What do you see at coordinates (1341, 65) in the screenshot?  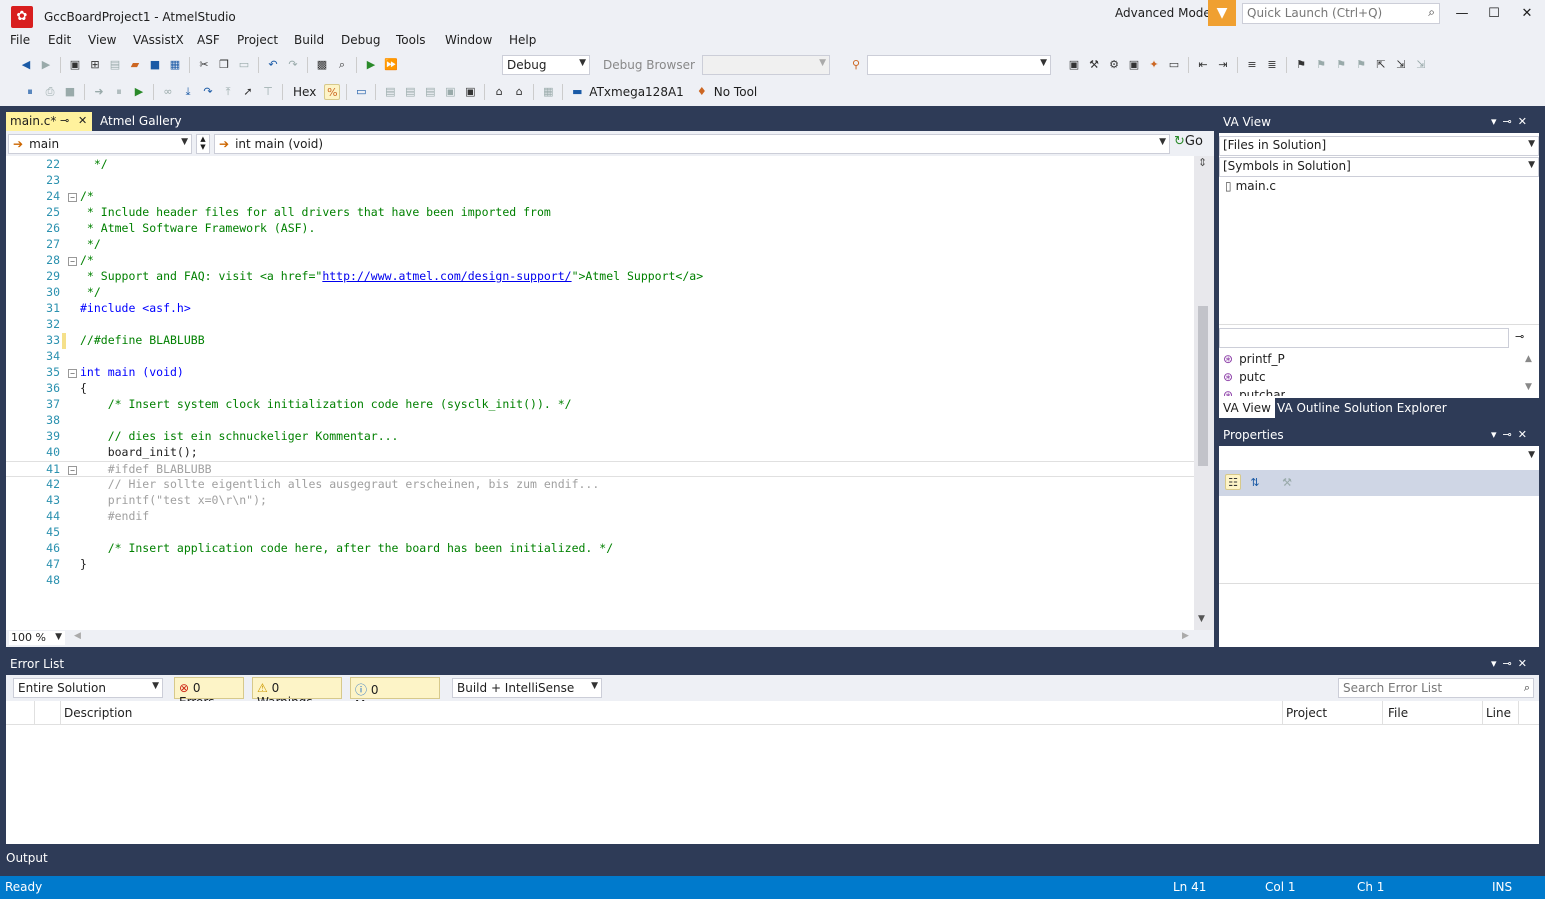 I see `next-bookmark-icon: ⚑` at bounding box center [1341, 65].